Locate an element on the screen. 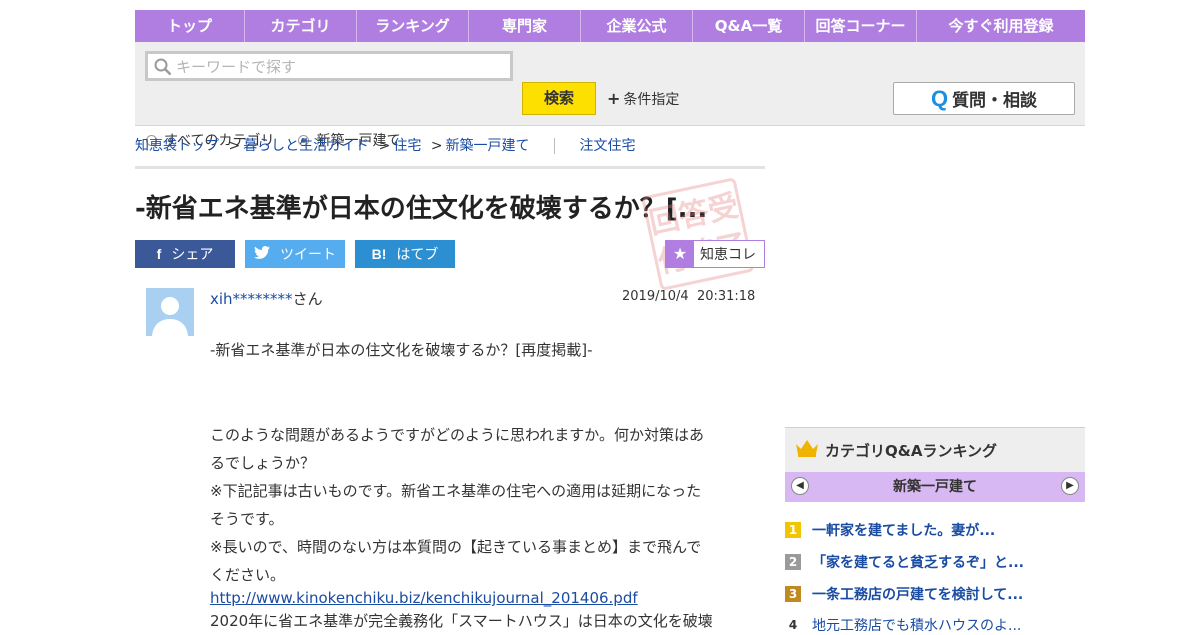 The height and width of the screenshot is (635, 1200). prev-arrow-icon: ◀ is located at coordinates (800, 486).